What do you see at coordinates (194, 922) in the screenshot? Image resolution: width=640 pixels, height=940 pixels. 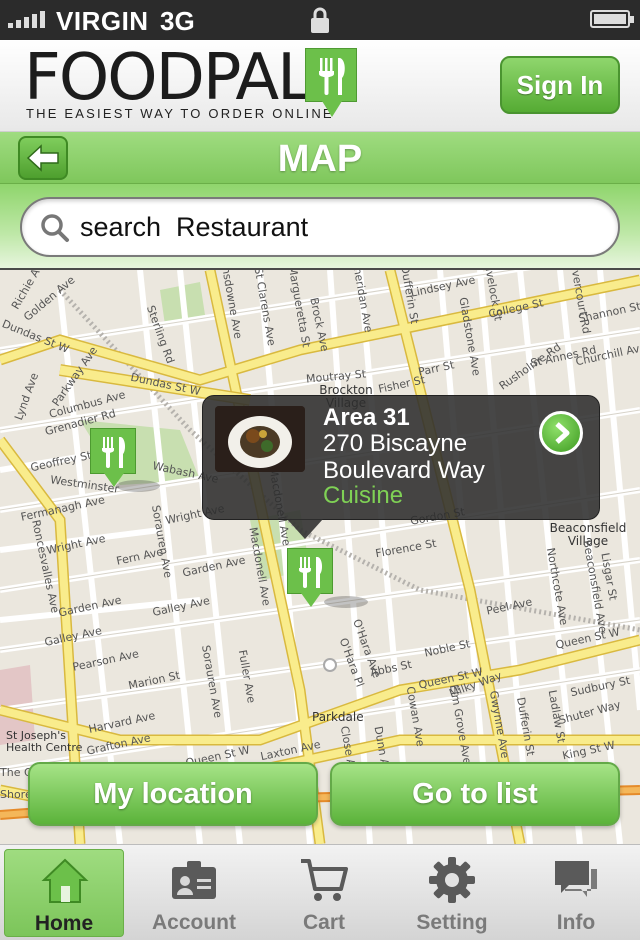 I see `tab-label: Account` at bounding box center [194, 922].